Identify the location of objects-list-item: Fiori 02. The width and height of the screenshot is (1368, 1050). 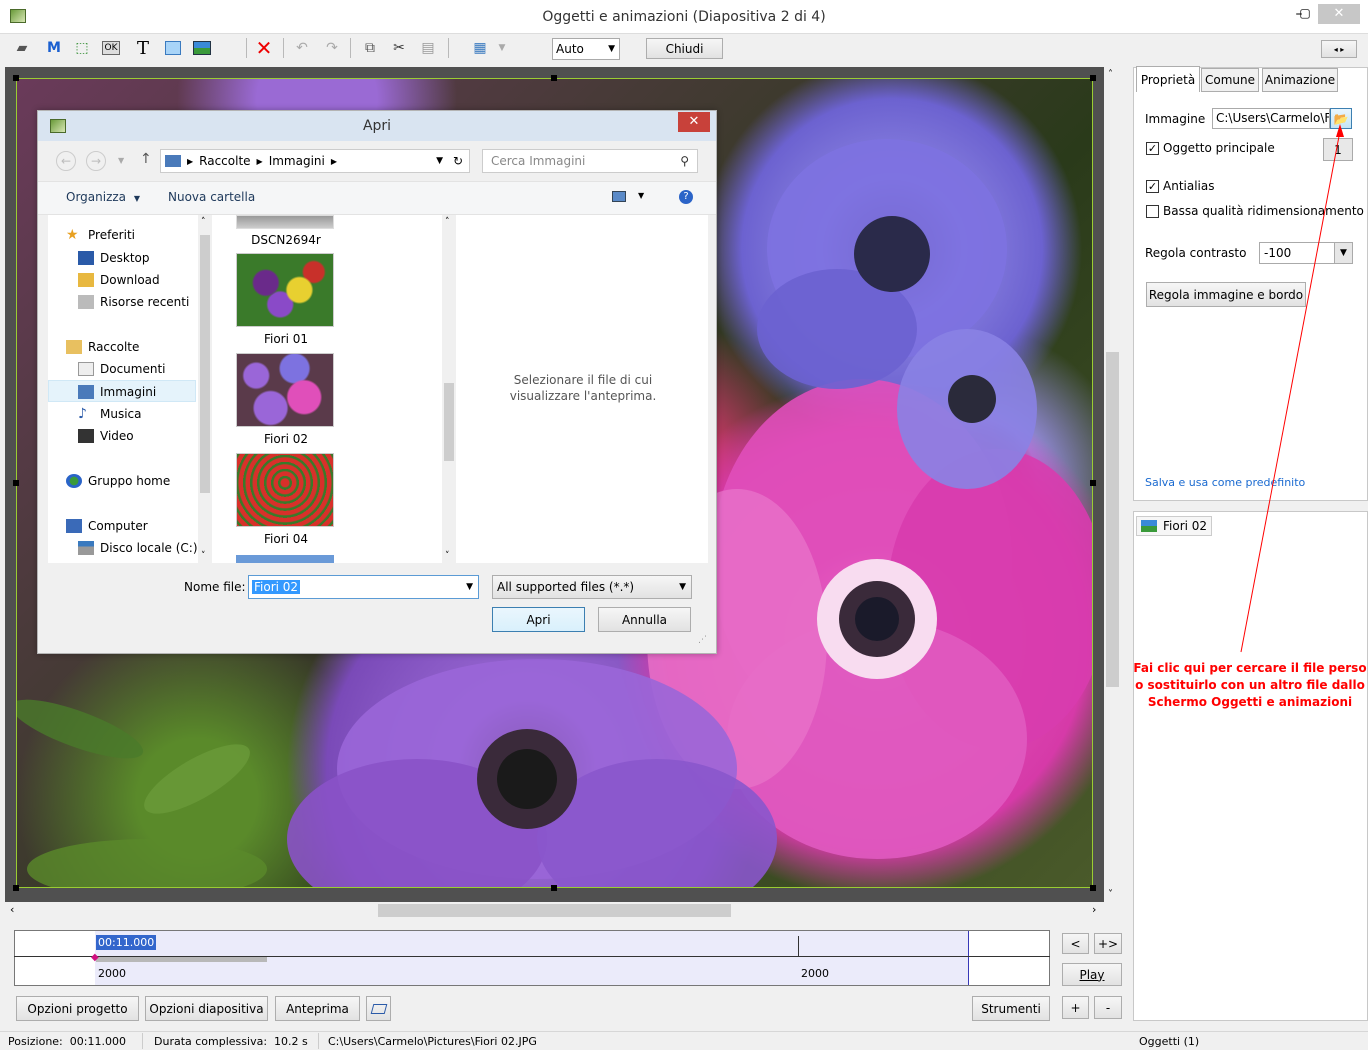
(1174, 526).